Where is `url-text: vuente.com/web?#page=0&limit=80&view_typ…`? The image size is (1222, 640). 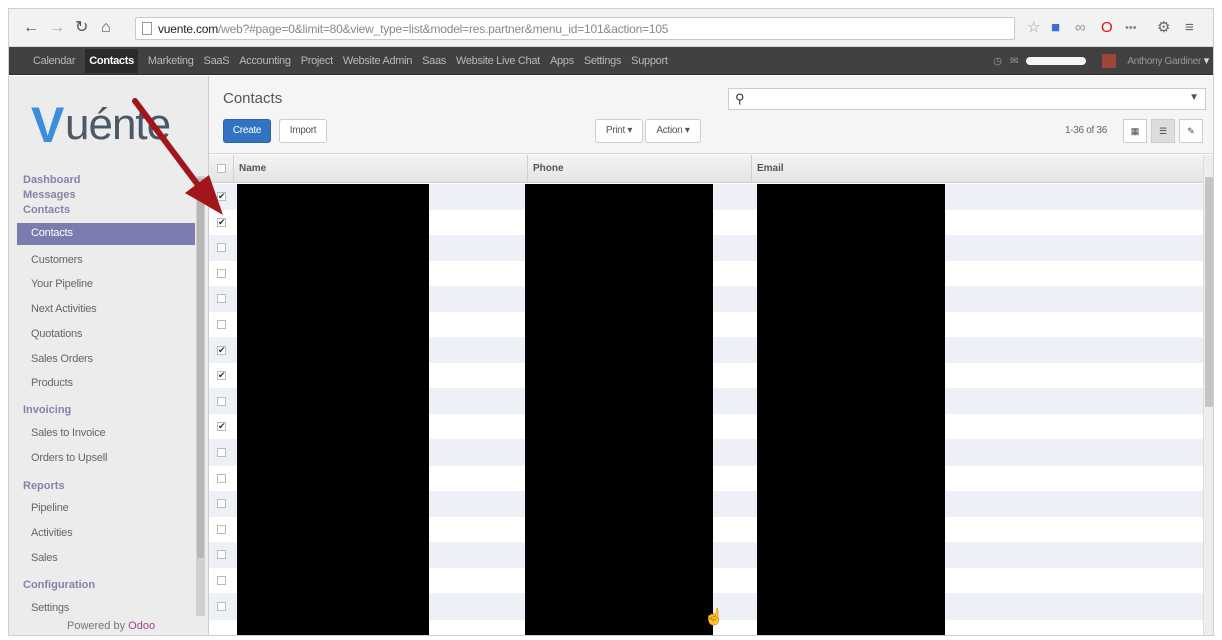
url-text: vuente.com/web?#page=0&limit=80&view_typ… is located at coordinates (413, 29).